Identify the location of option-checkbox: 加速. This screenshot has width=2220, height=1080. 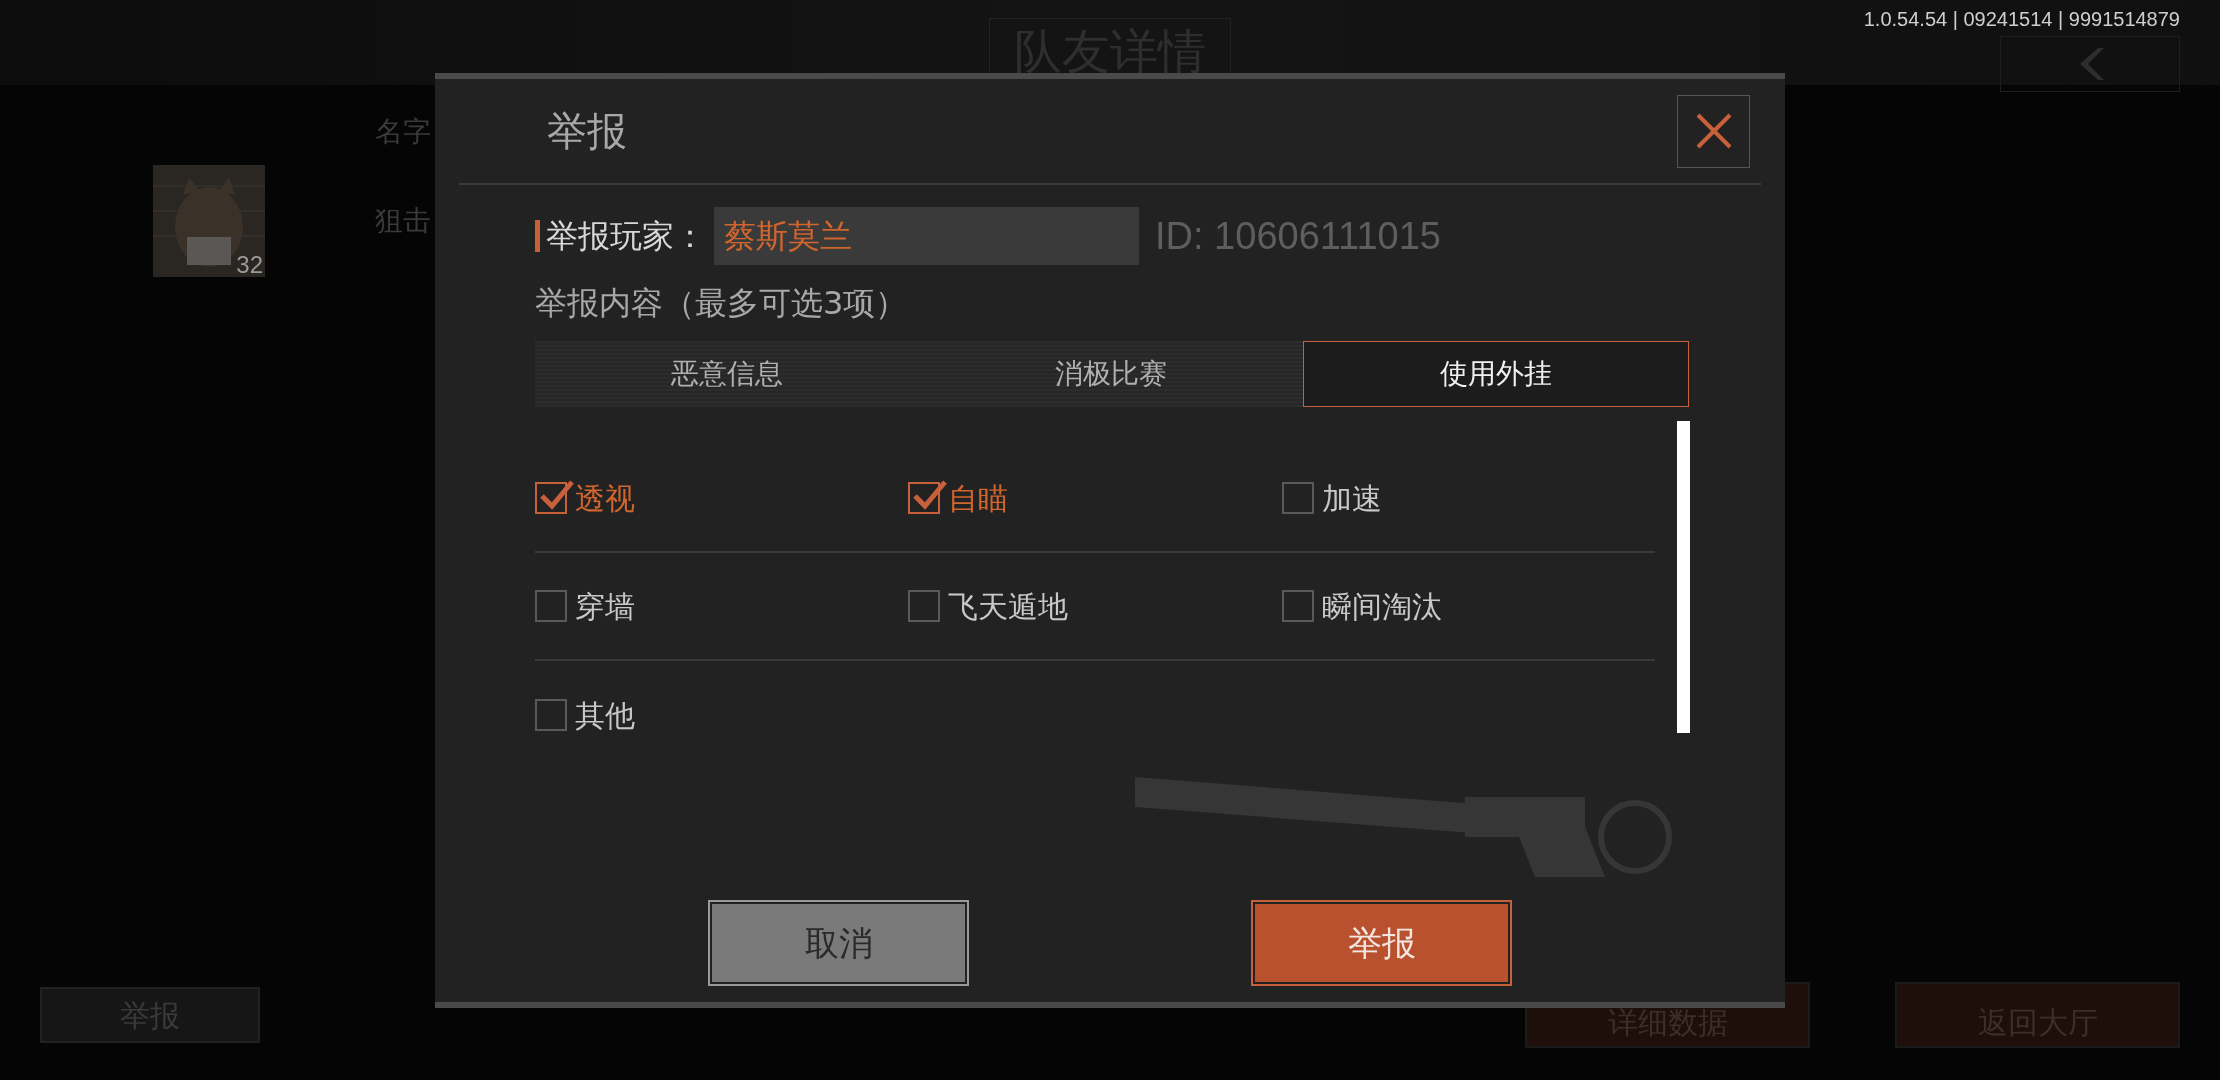
(1468, 498).